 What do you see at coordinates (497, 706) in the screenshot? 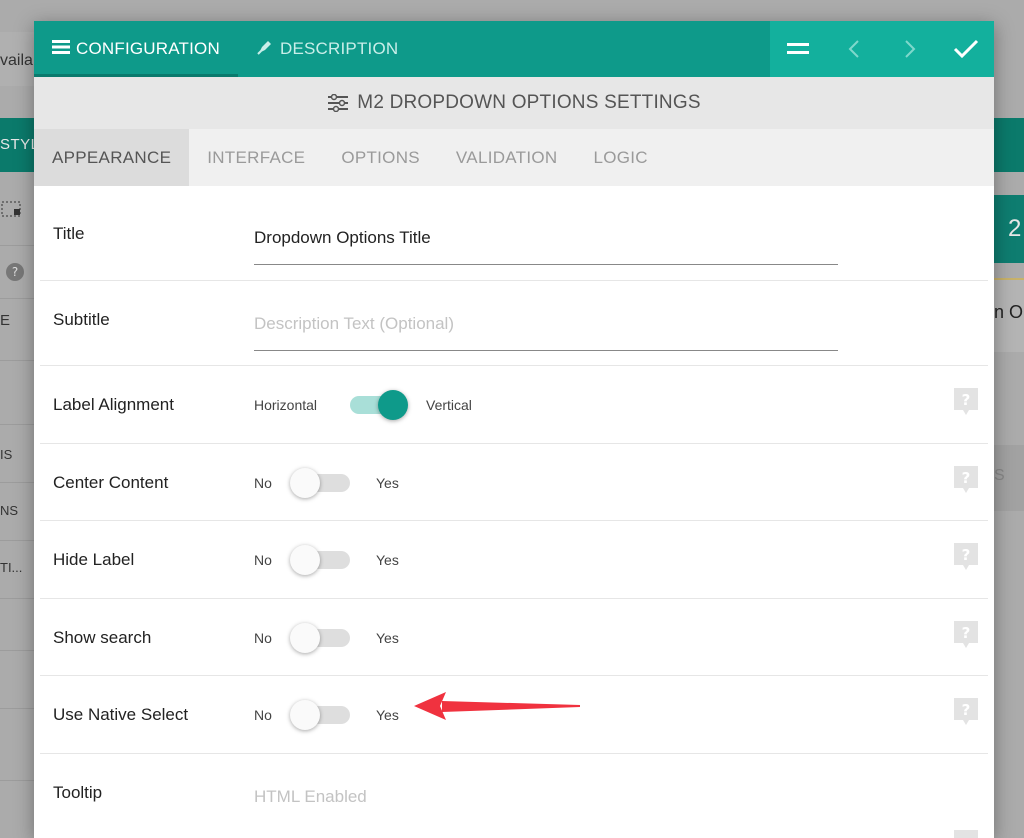
I see `annotation-arrow-icon` at bounding box center [497, 706].